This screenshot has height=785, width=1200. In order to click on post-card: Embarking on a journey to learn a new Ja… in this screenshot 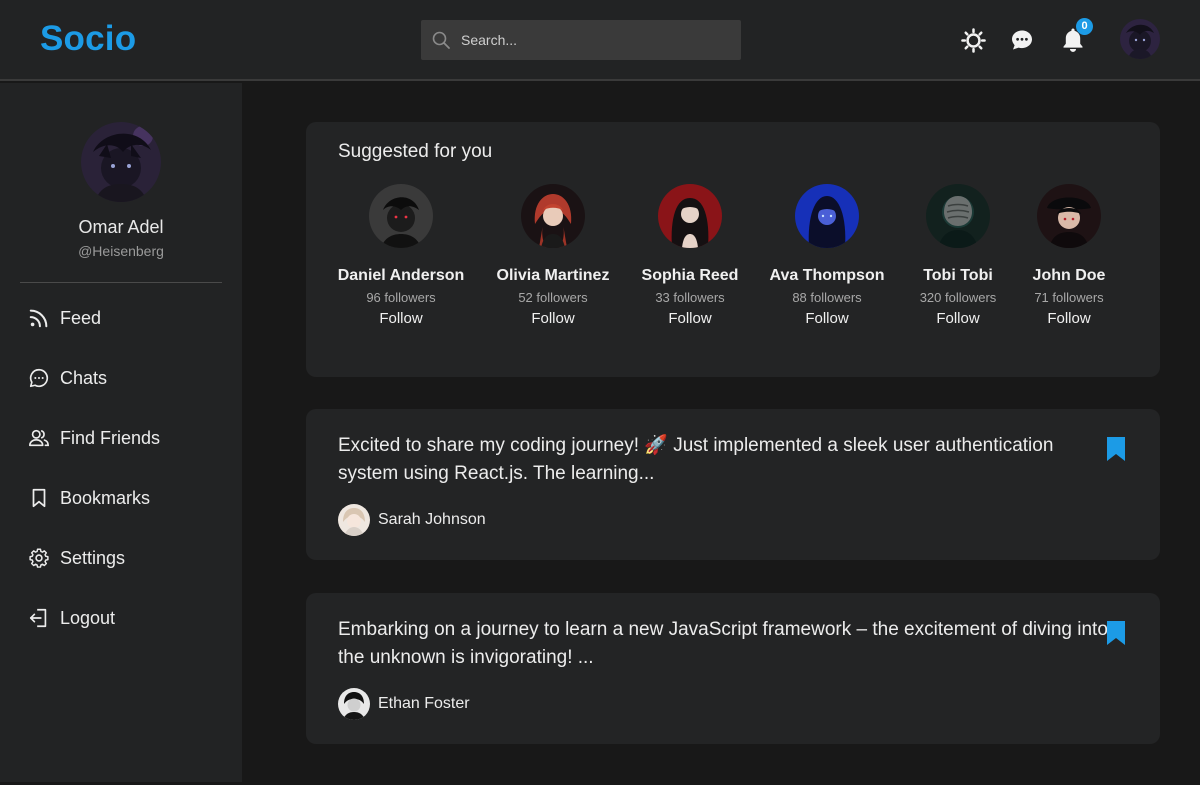, I will do `click(733, 668)`.